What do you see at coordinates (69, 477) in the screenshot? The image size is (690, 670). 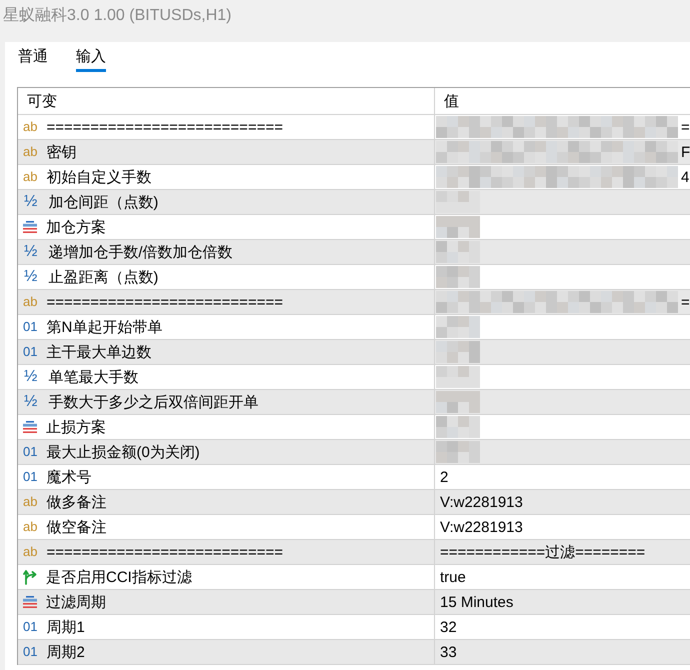 I see `parameter-name: 魔术号` at bounding box center [69, 477].